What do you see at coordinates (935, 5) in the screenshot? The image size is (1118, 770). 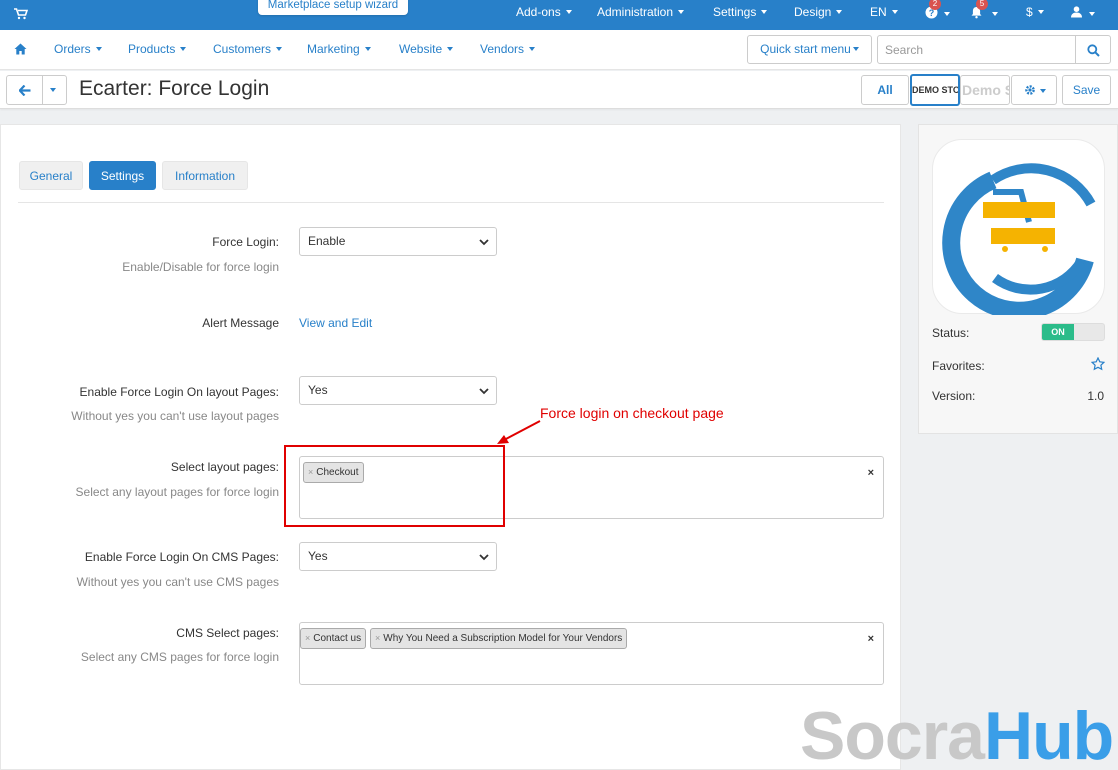 I see `help-badge: 2` at bounding box center [935, 5].